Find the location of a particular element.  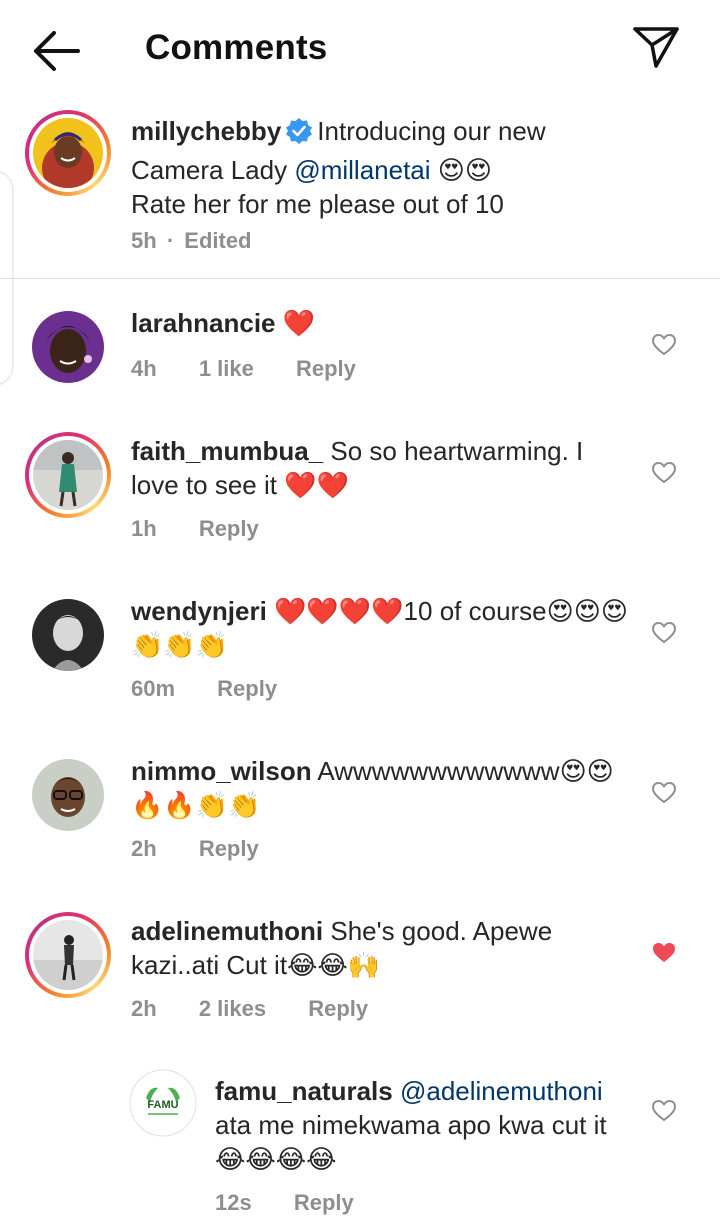

comment-meta: 60m Reply is located at coordinates (222, 689).